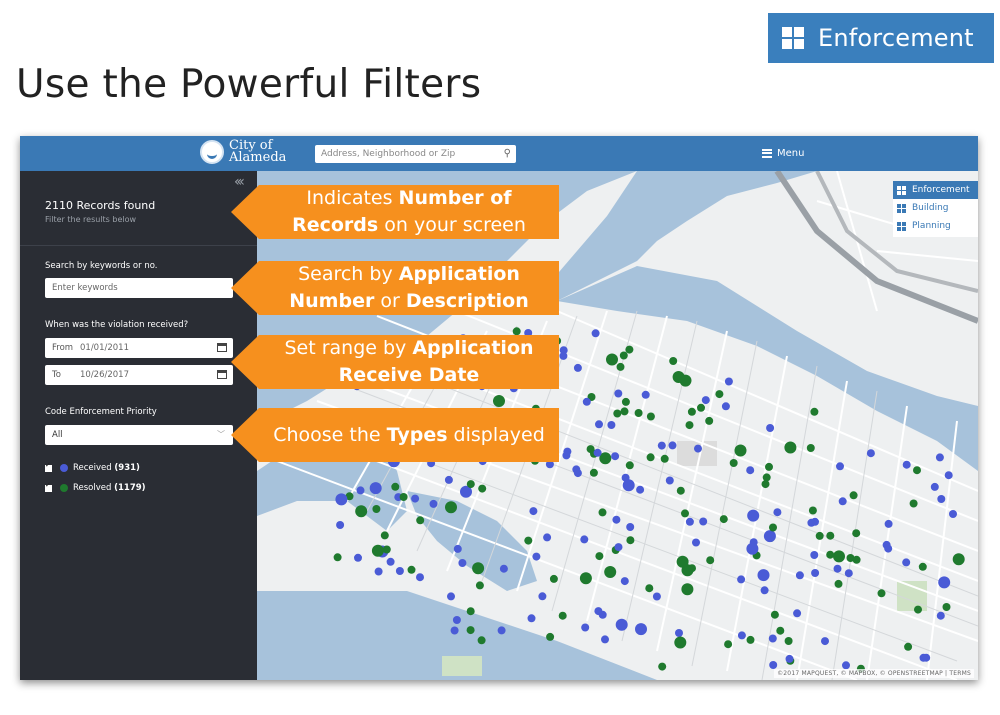 Image resolution: width=1000 pixels, height=715 pixels. Describe the element at coordinates (139, 348) in the screenshot. I see `from-date-input: From 01/01/2011` at that location.